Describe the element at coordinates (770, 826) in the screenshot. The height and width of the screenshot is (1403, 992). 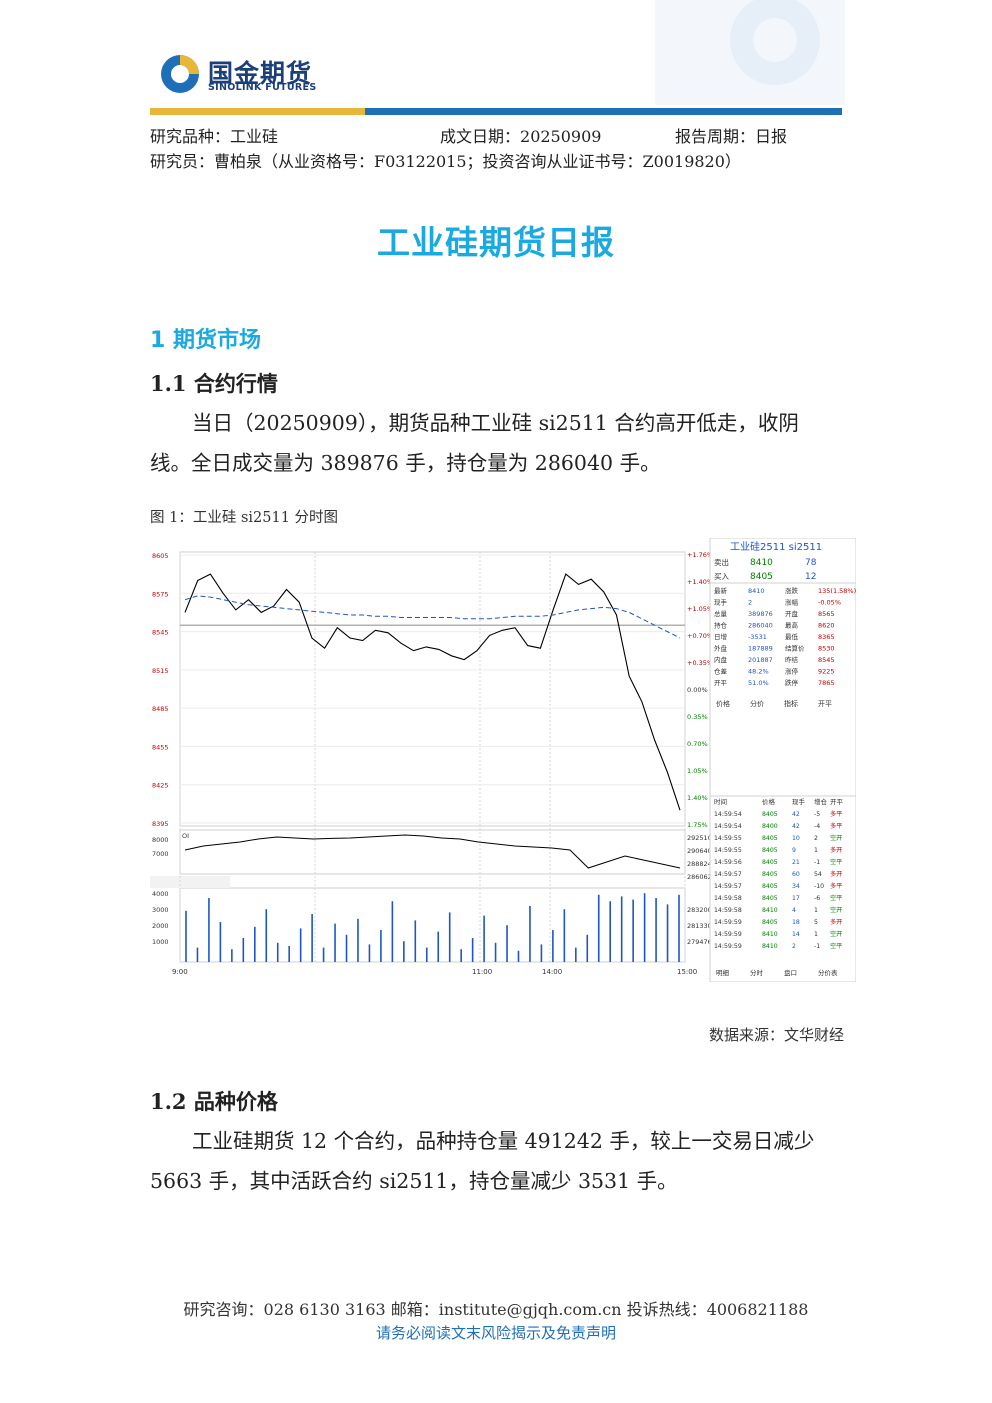
I see `tick-cell: 8400` at that location.